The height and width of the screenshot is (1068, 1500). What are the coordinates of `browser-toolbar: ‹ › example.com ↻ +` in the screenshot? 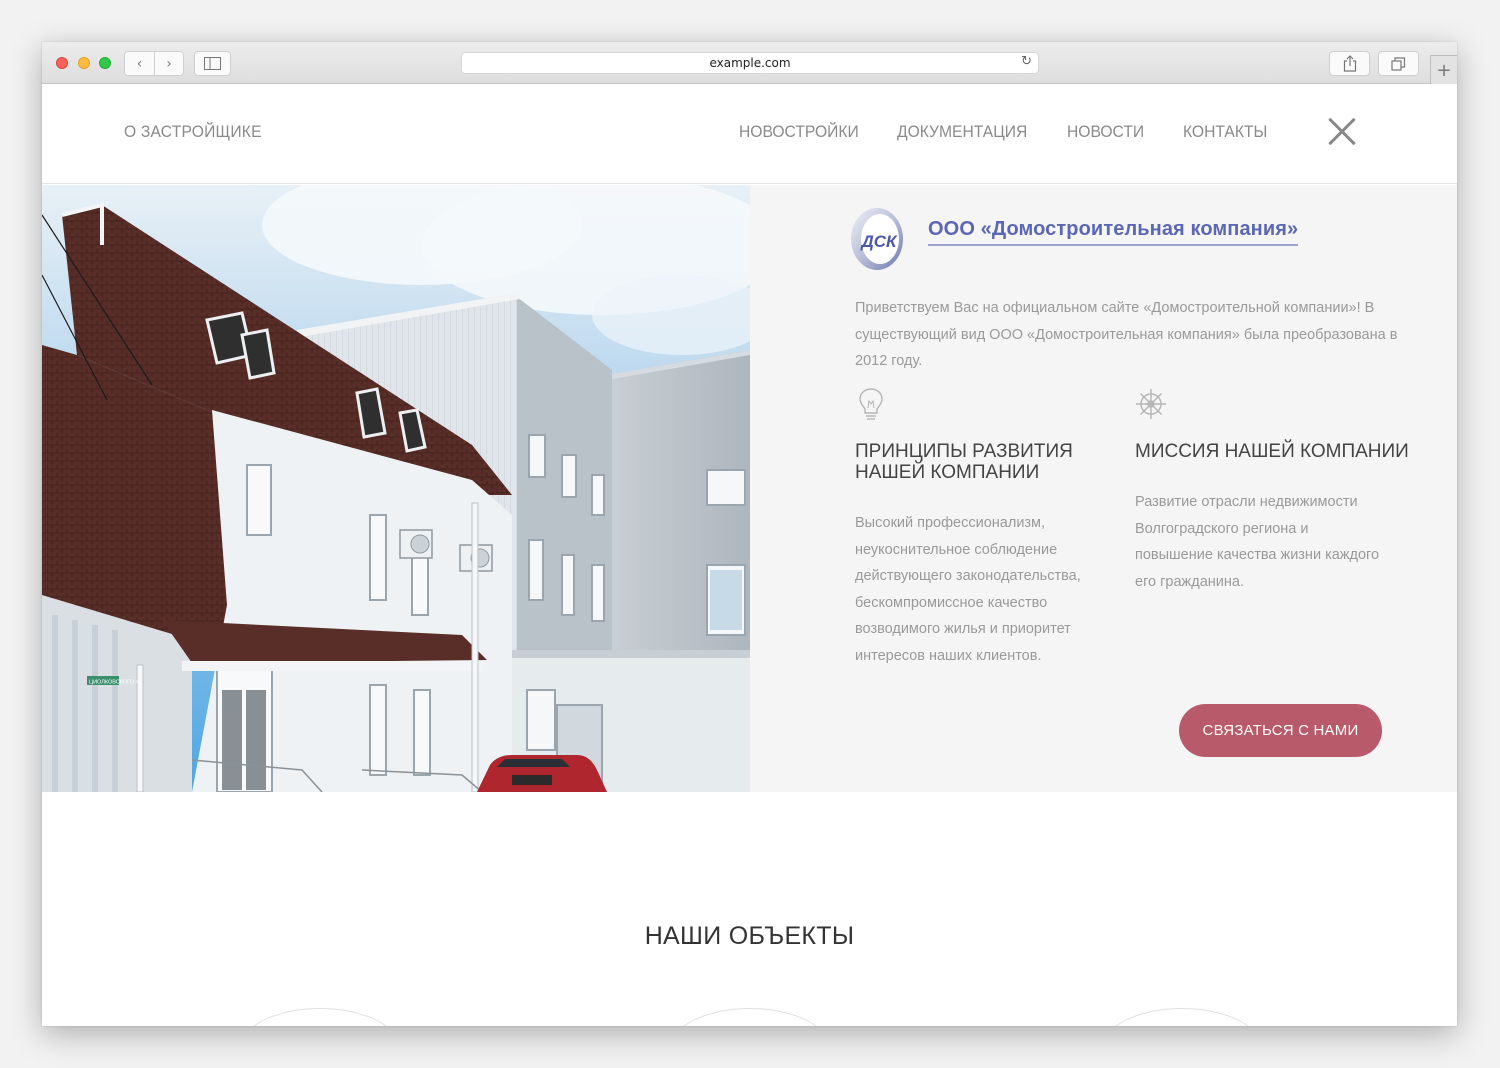 It's located at (749, 63).